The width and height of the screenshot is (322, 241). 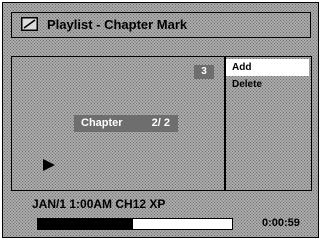 I want to click on title-bar: Playlist - Chapter Mark, so click(x=161, y=25).